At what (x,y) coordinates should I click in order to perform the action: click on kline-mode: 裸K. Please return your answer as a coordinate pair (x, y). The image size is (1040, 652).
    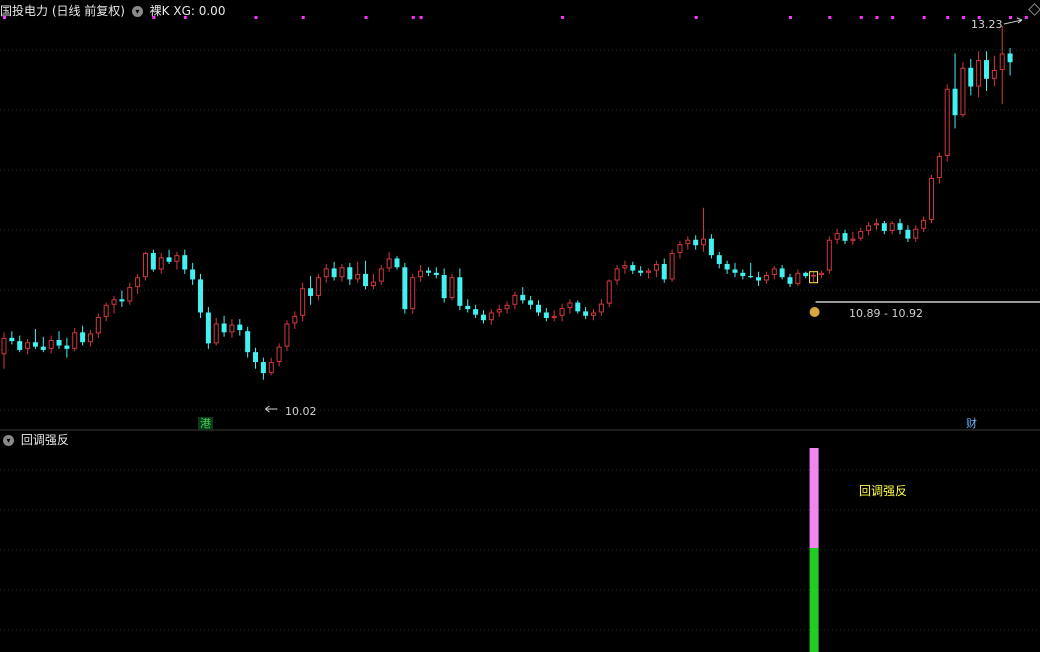
    Looking at the image, I should click on (160, 11).